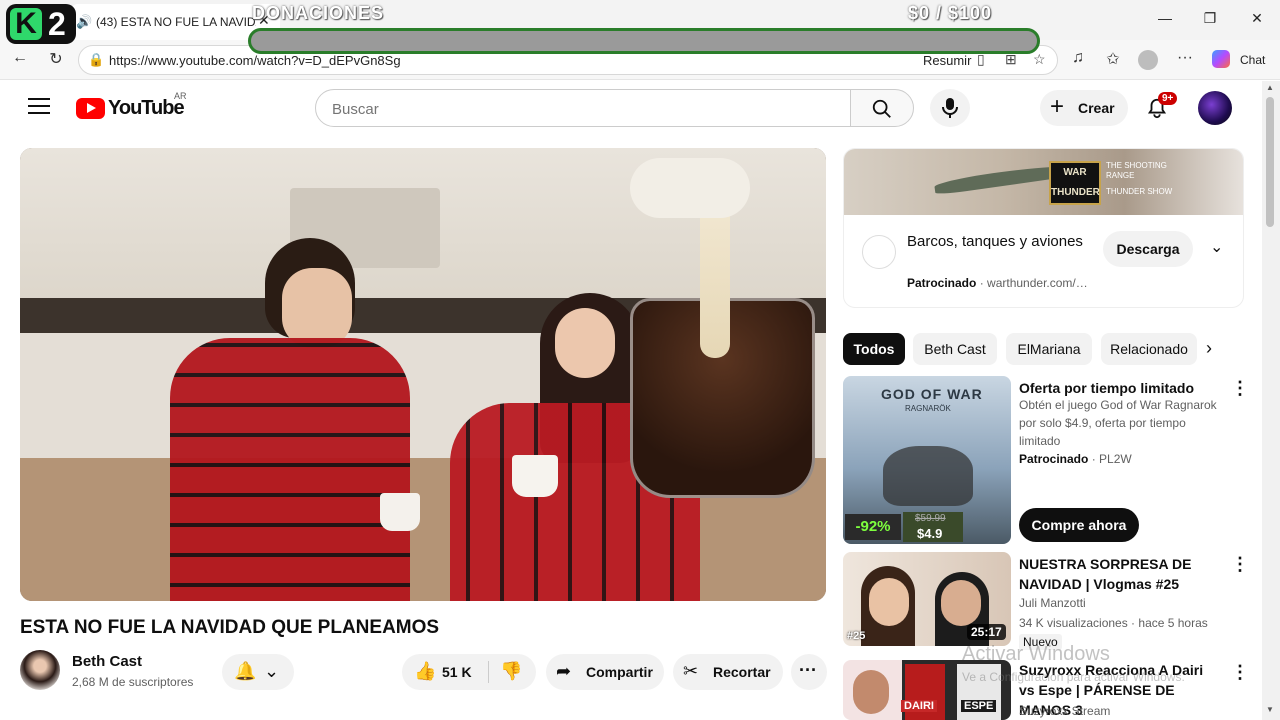 This screenshot has width=1280, height=720. I want to click on scroll-up-icon: ▲, so click(1270, 87).